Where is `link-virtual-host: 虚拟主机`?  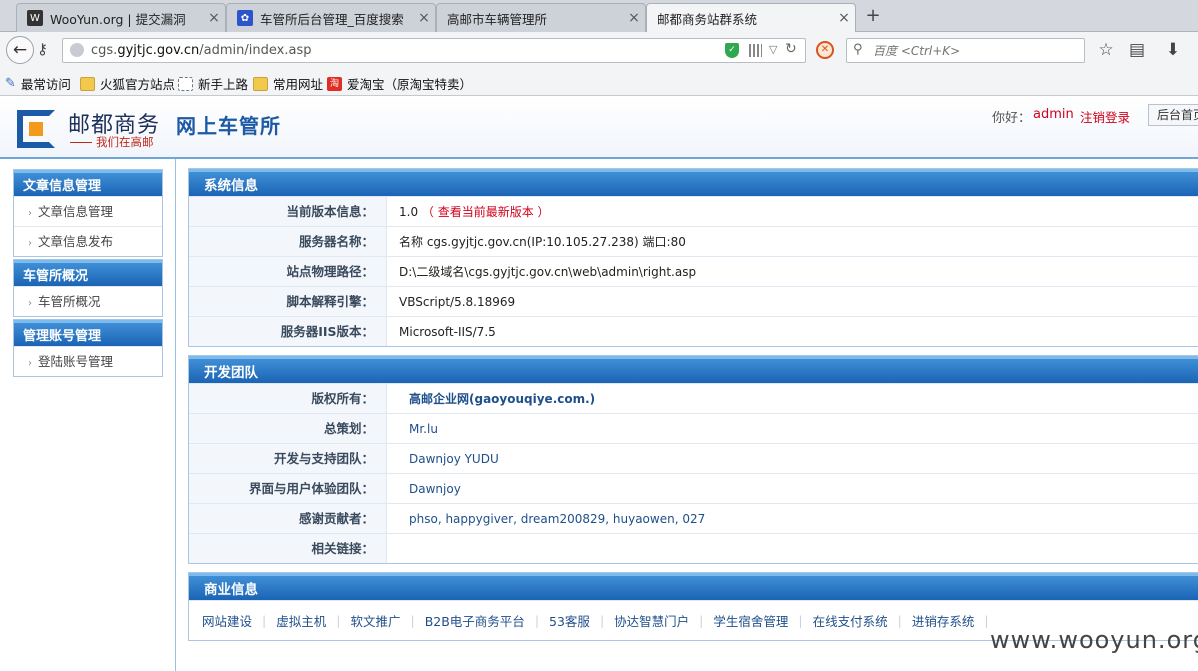
link-virtual-host: 虚拟主机 is located at coordinates (301, 620).